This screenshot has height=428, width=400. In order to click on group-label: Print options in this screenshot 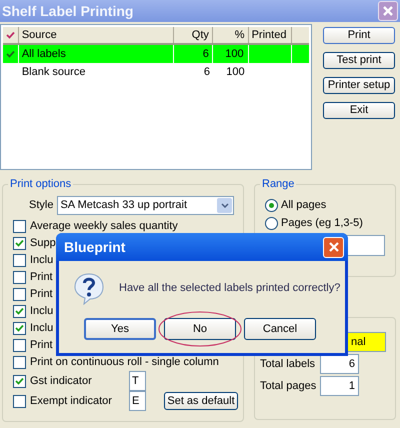, I will do `click(41, 184)`.